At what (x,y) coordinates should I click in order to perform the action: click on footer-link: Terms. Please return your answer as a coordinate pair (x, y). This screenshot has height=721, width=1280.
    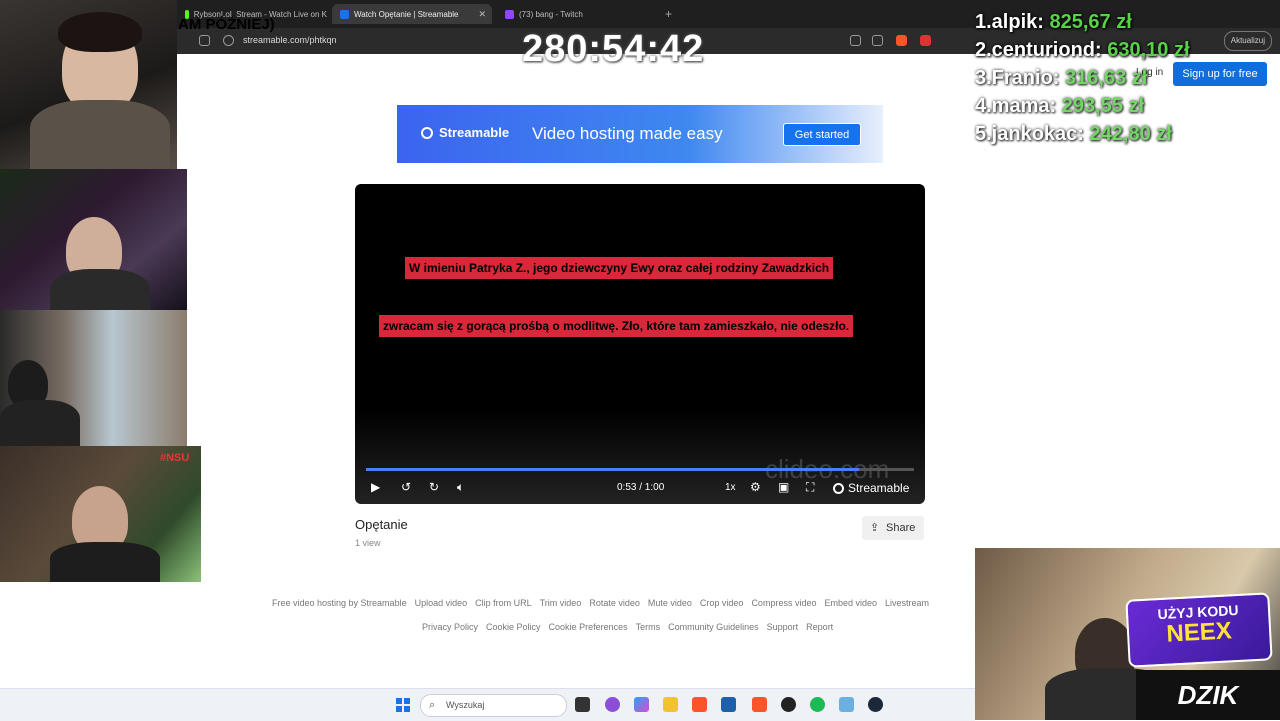
    Looking at the image, I should click on (648, 627).